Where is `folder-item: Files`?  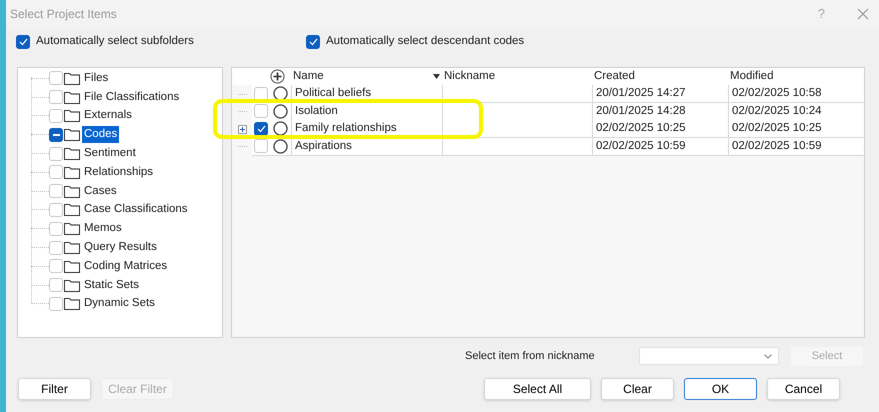 folder-item: Files is located at coordinates (96, 79).